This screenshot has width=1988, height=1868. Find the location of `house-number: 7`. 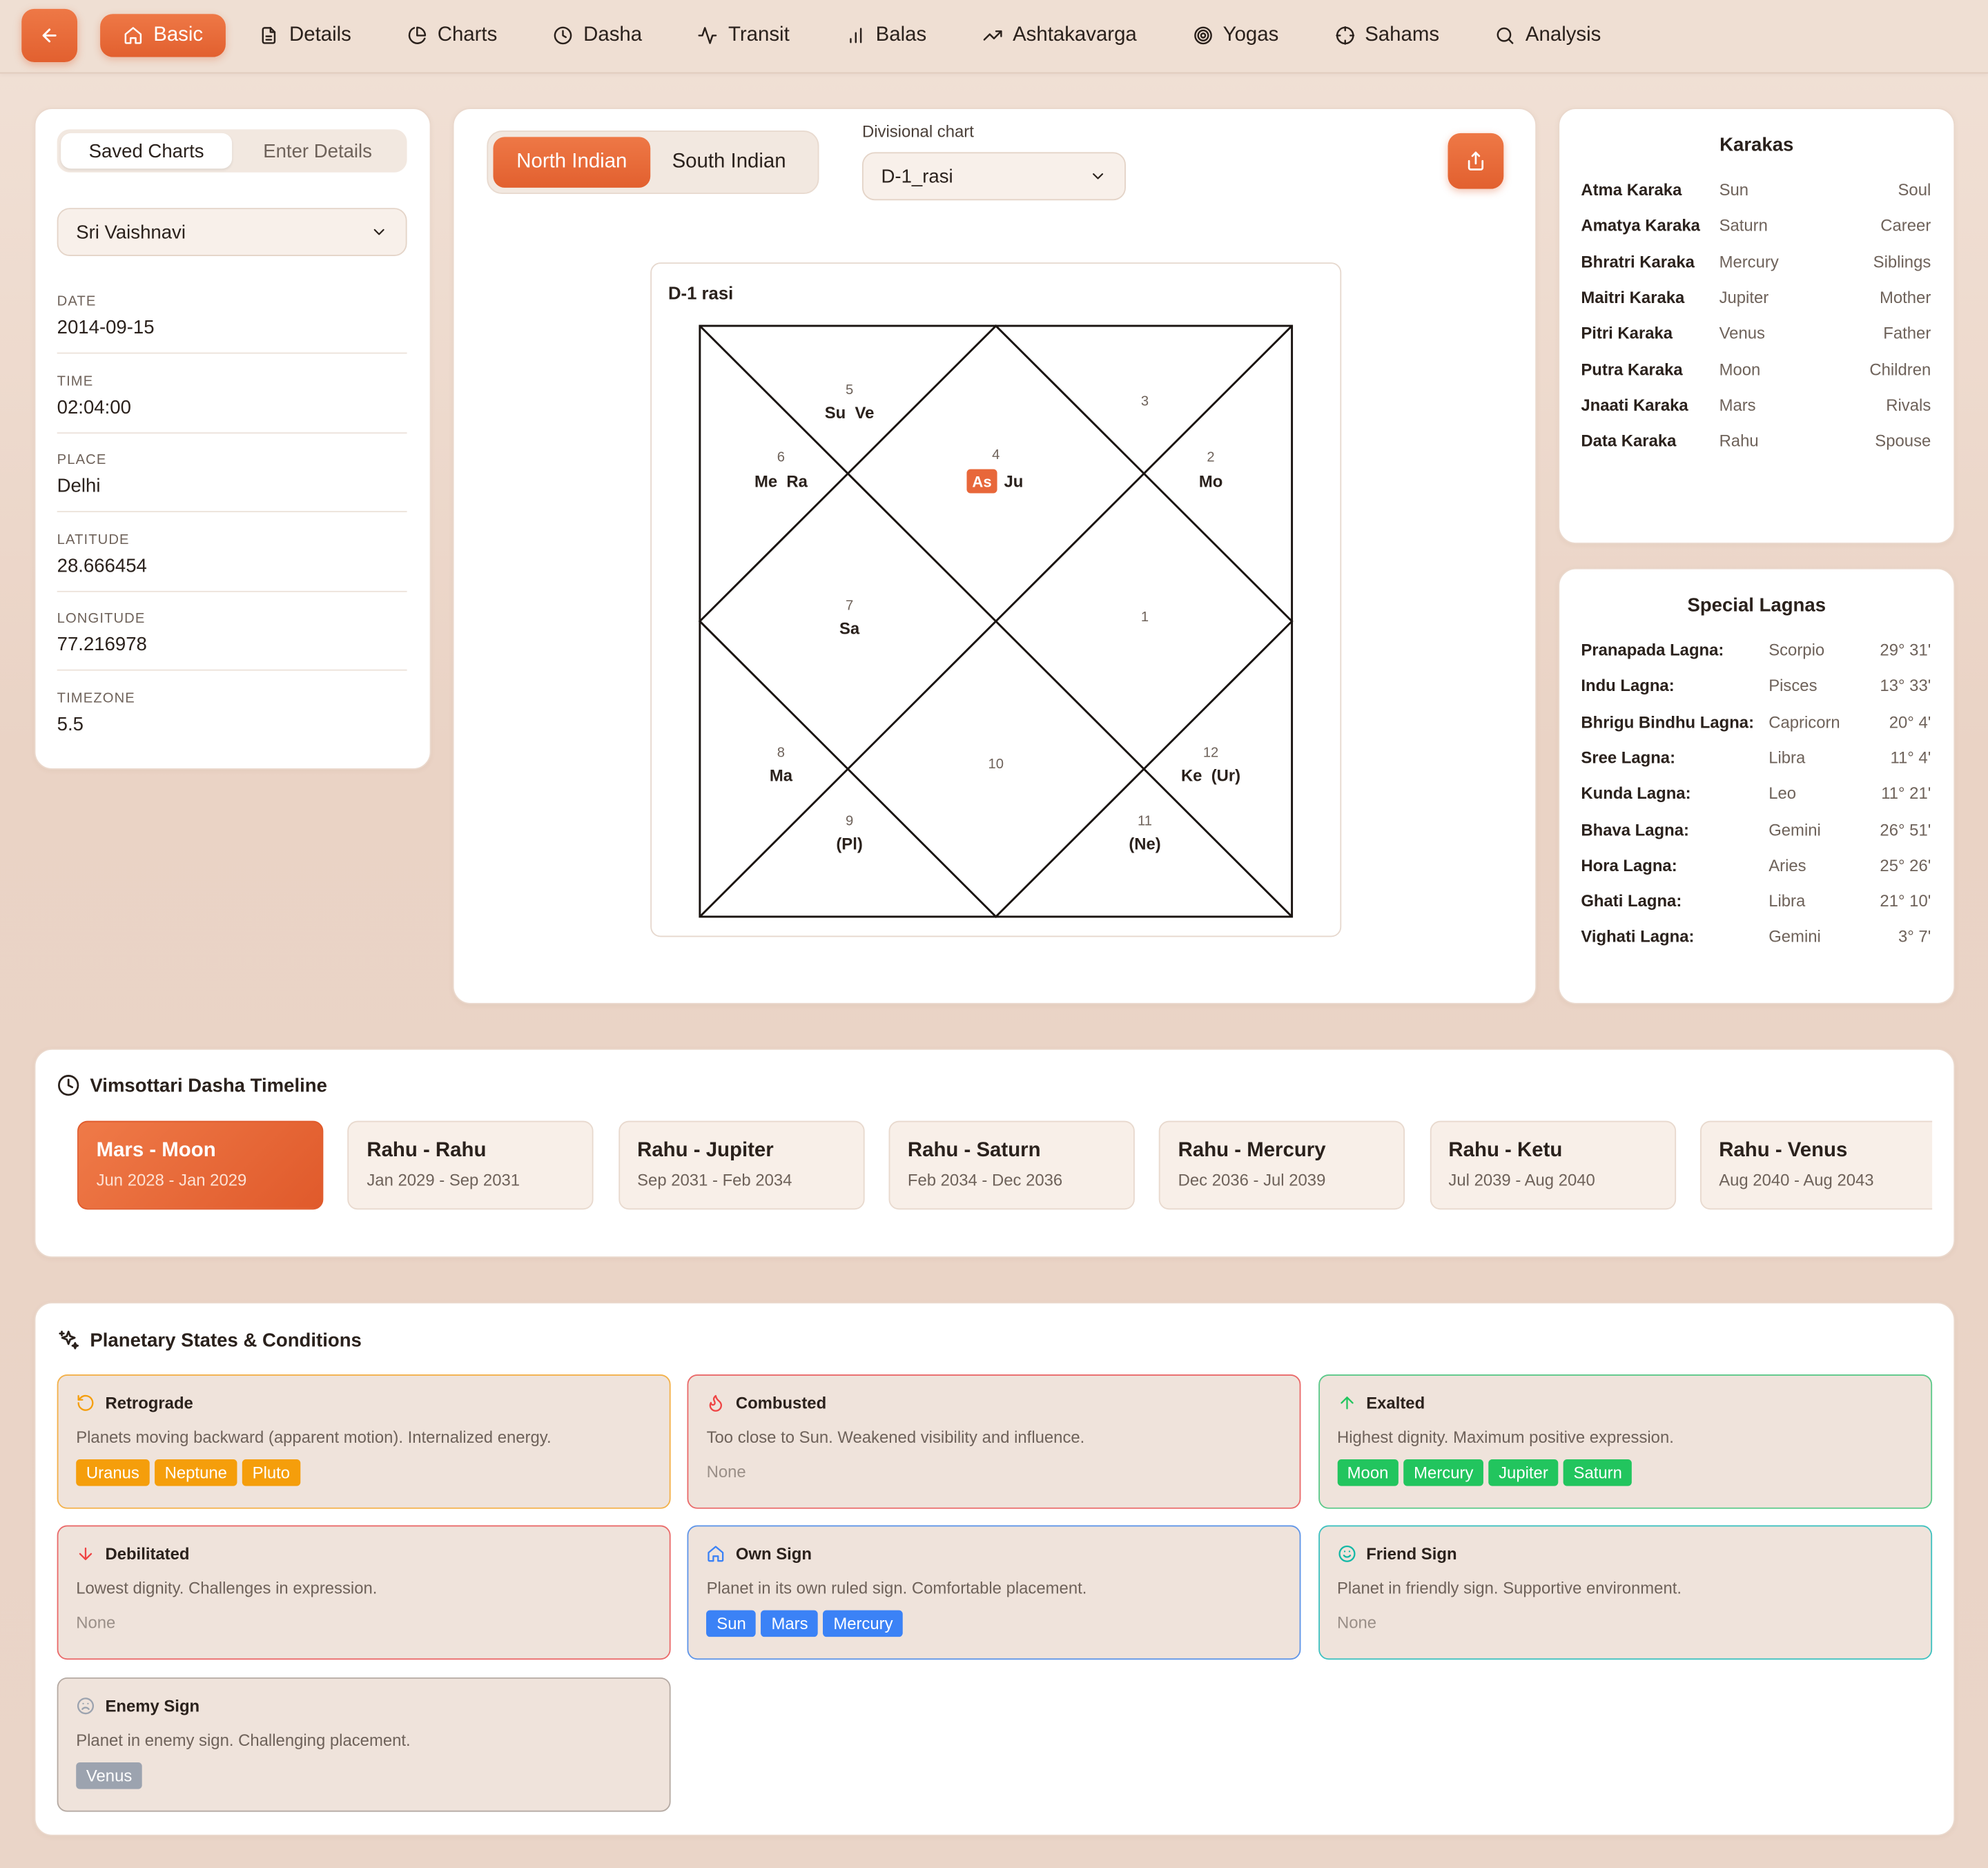

house-number: 7 is located at coordinates (849, 605).